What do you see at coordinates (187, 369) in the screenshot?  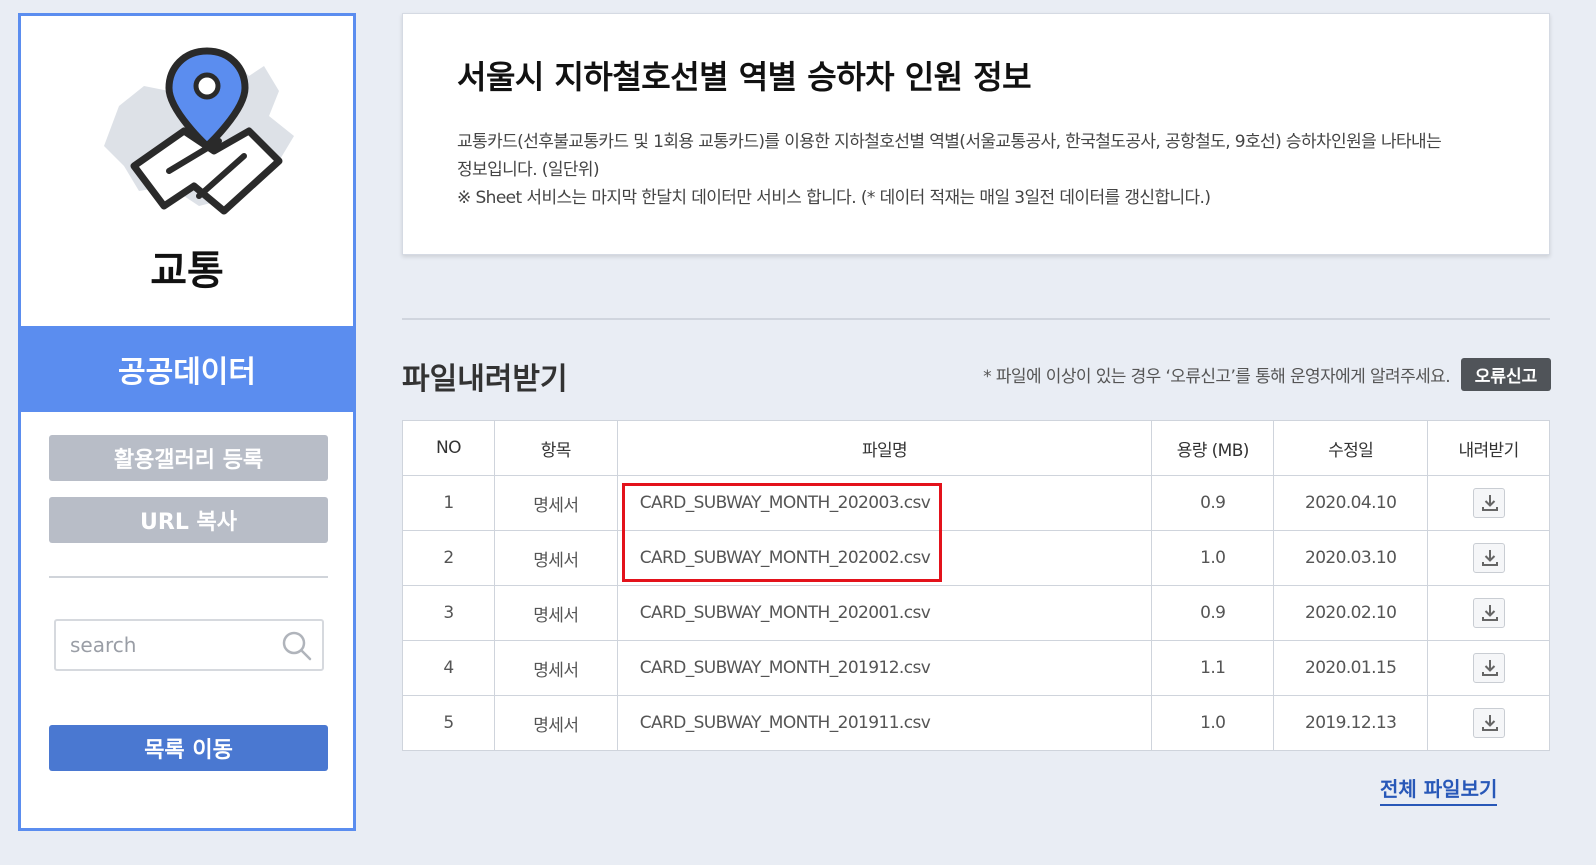 I see `section-label: 공공데이터` at bounding box center [187, 369].